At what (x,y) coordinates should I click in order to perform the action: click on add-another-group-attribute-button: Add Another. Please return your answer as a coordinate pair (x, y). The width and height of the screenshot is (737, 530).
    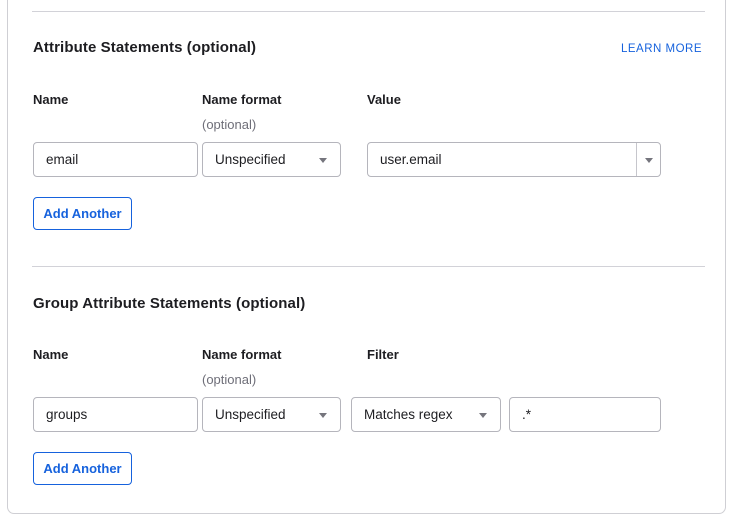
    Looking at the image, I should click on (82, 468).